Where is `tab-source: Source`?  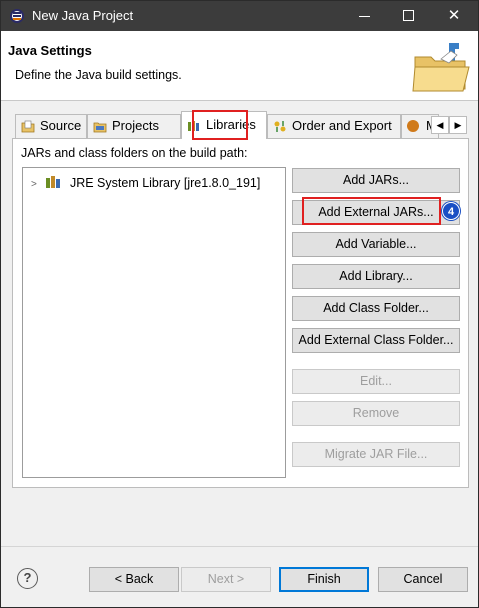 tab-source: Source is located at coordinates (51, 126).